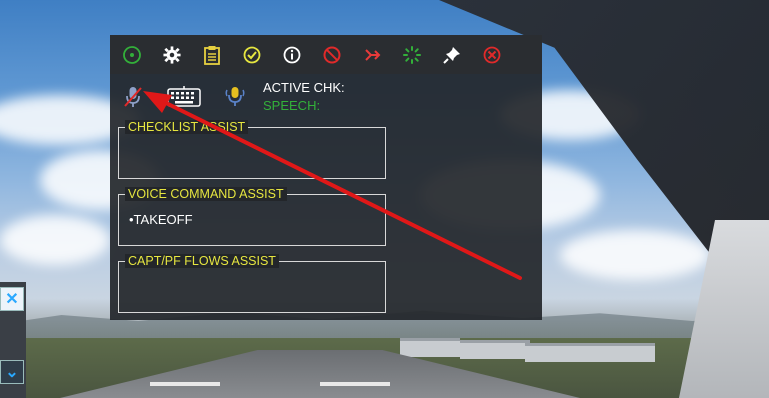 This screenshot has width=769, height=398. What do you see at coordinates (252, 54) in the screenshot?
I see `check-circle-icon` at bounding box center [252, 54].